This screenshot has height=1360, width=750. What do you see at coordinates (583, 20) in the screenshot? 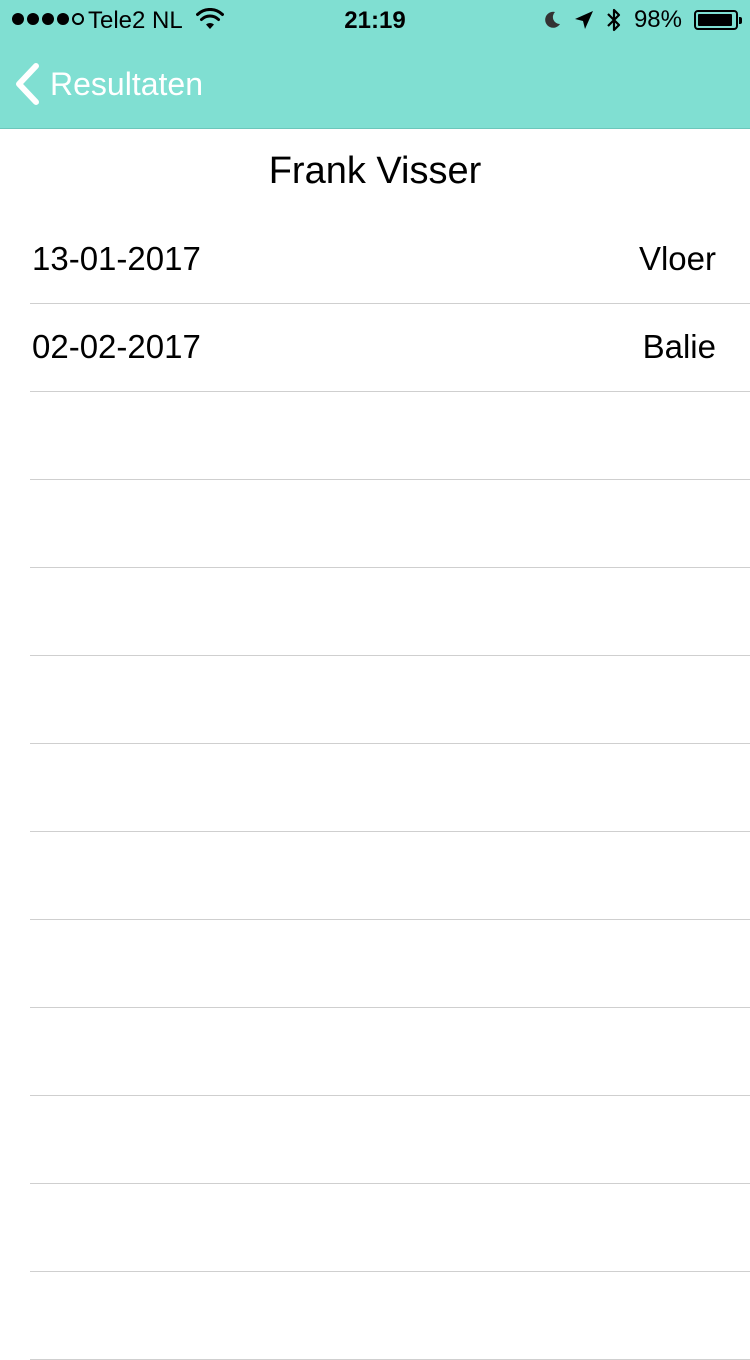
I see `location-icon` at bounding box center [583, 20].